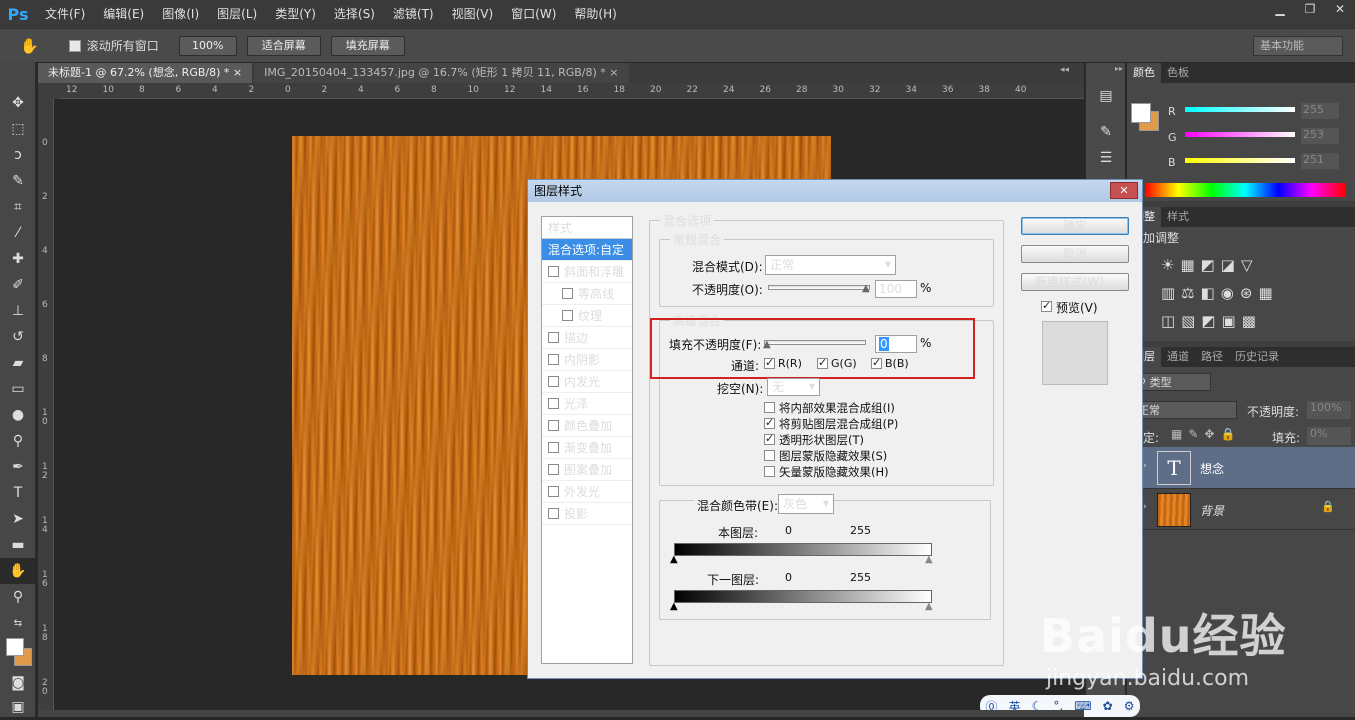 Image resolution: width=1355 pixels, height=720 pixels. What do you see at coordinates (819, 287) in the screenshot?
I see `opacity-slider` at bounding box center [819, 287].